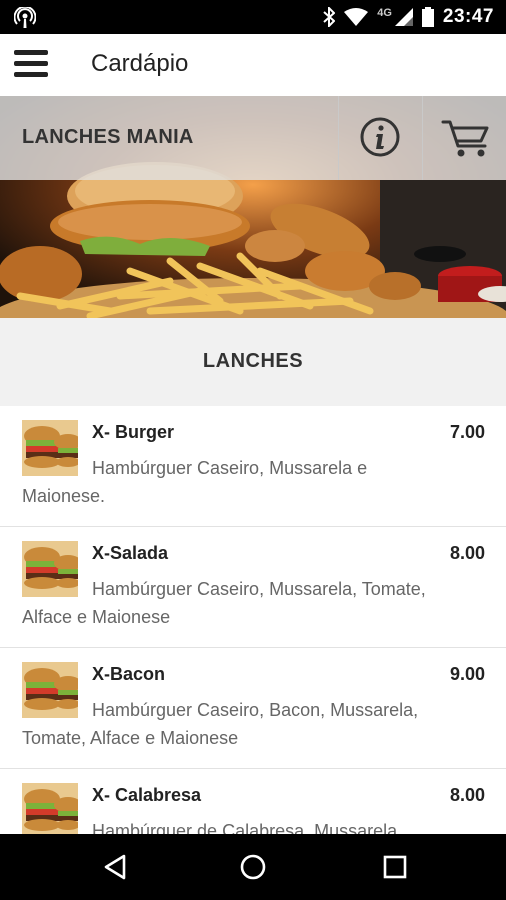 Image resolution: width=506 pixels, height=900 pixels. Describe the element at coordinates (245, 827) in the screenshot. I see `item-description: Hambúrguer de Calabresa, Mussarela` at that location.